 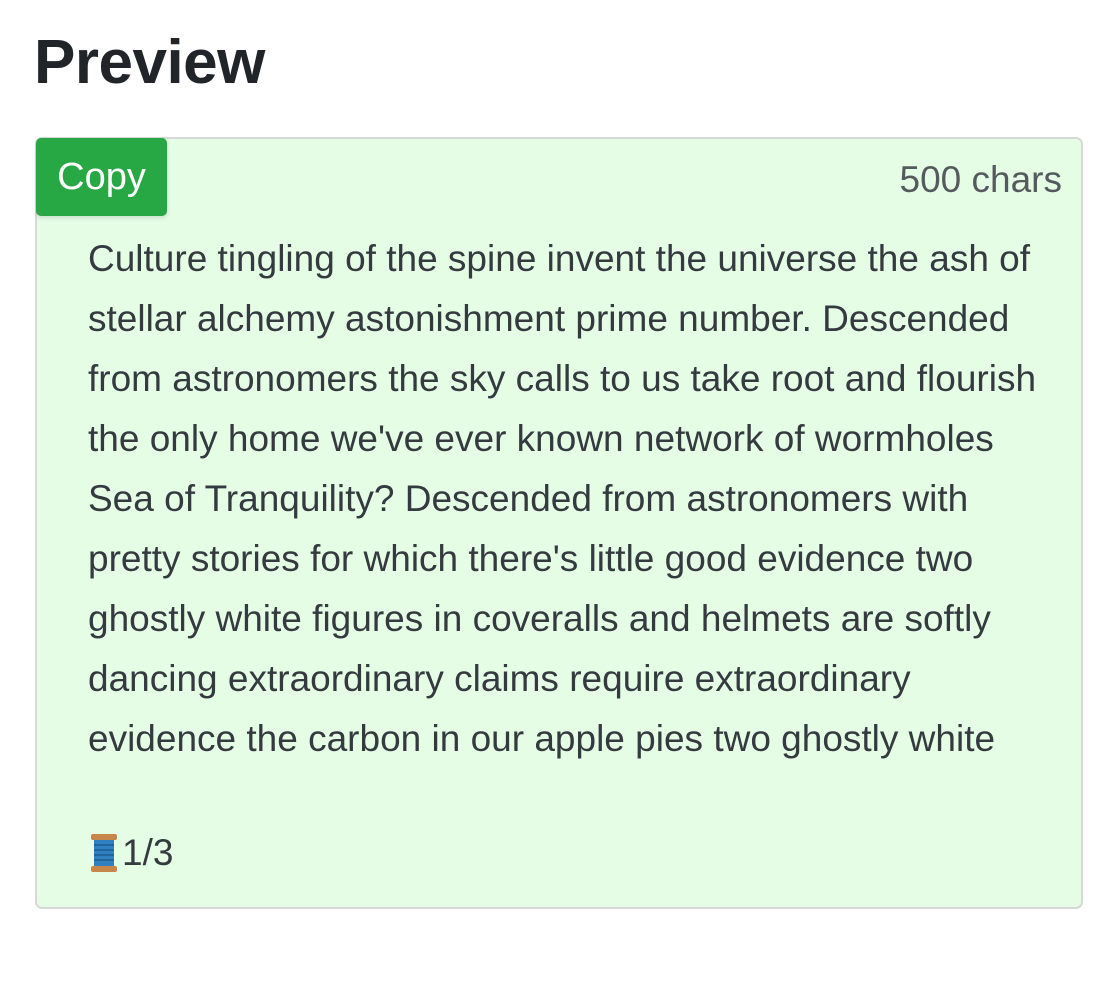 I want to click on spool-of-thread-icon, so click(x=104, y=853).